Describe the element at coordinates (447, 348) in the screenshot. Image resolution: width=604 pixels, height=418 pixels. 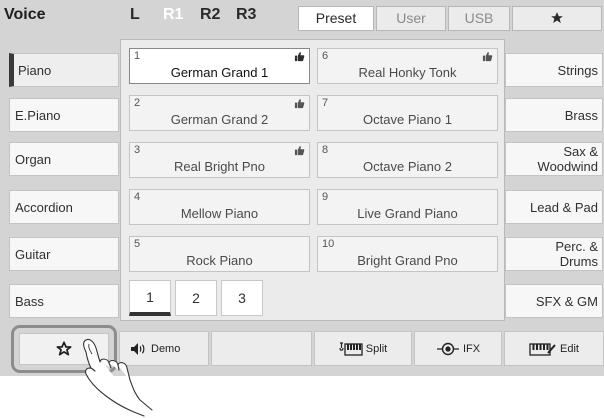
I see `ifx-icon` at that location.